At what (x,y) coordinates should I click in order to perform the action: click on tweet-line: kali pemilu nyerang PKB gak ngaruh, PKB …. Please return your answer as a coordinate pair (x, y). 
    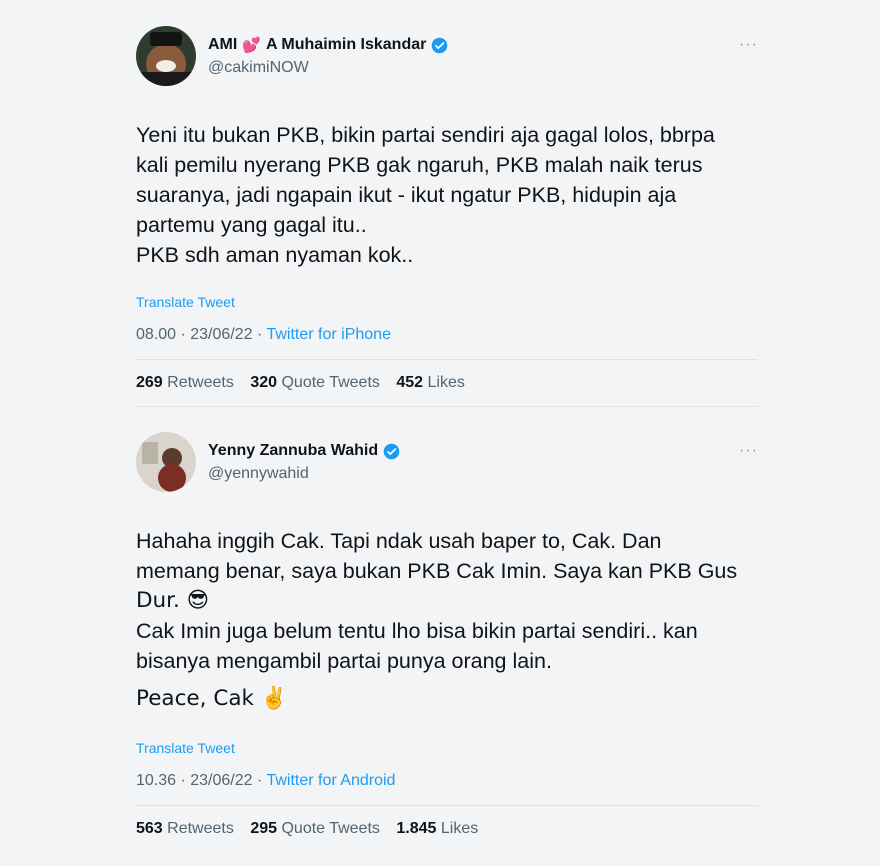
    Looking at the image, I should click on (419, 165).